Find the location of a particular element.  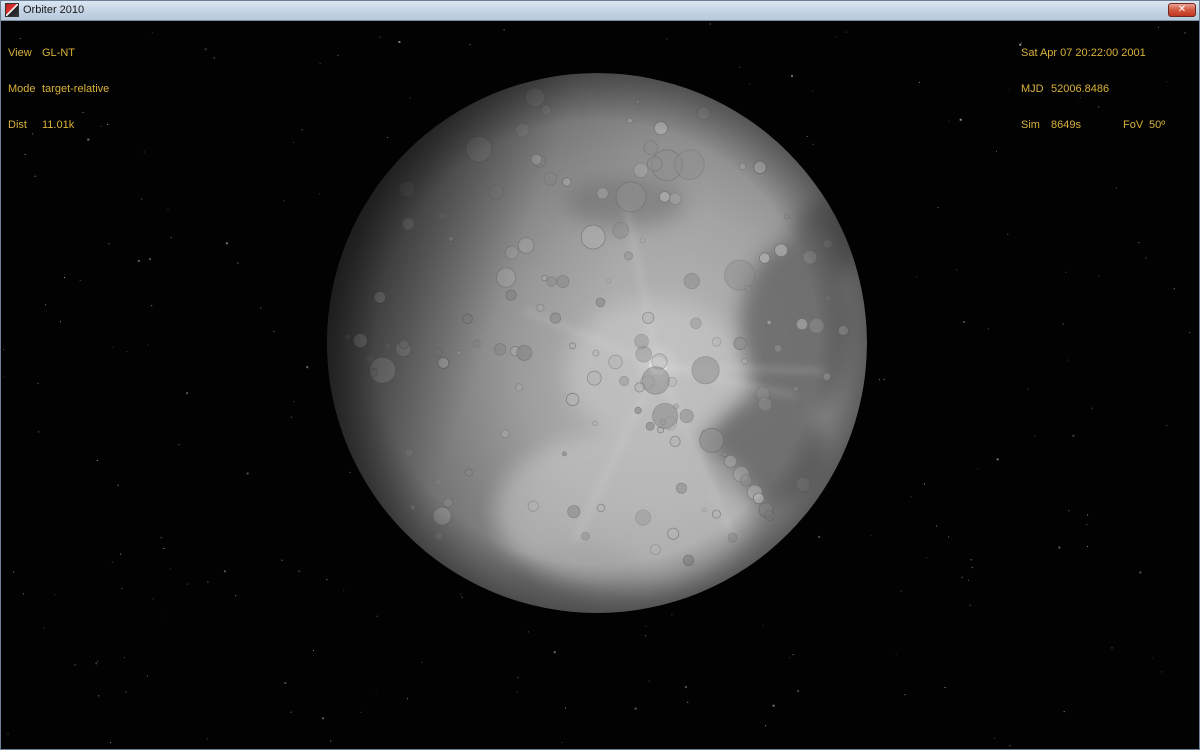

hud-mjd-label: MJD is located at coordinates (1032, 89).